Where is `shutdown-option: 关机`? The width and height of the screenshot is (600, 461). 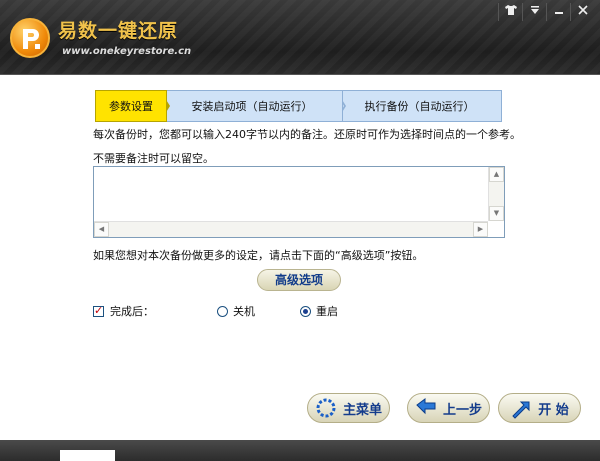
shutdown-option: 关机 is located at coordinates (236, 311).